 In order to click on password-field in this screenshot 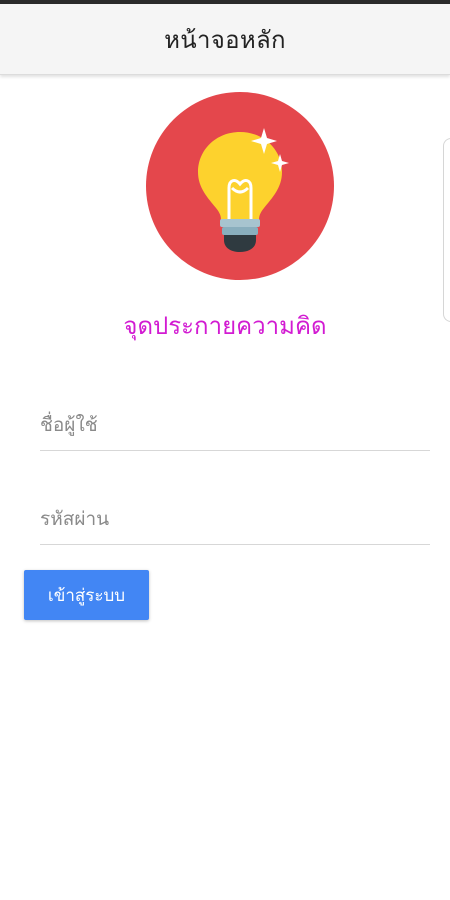, I will do `click(235, 519)`.